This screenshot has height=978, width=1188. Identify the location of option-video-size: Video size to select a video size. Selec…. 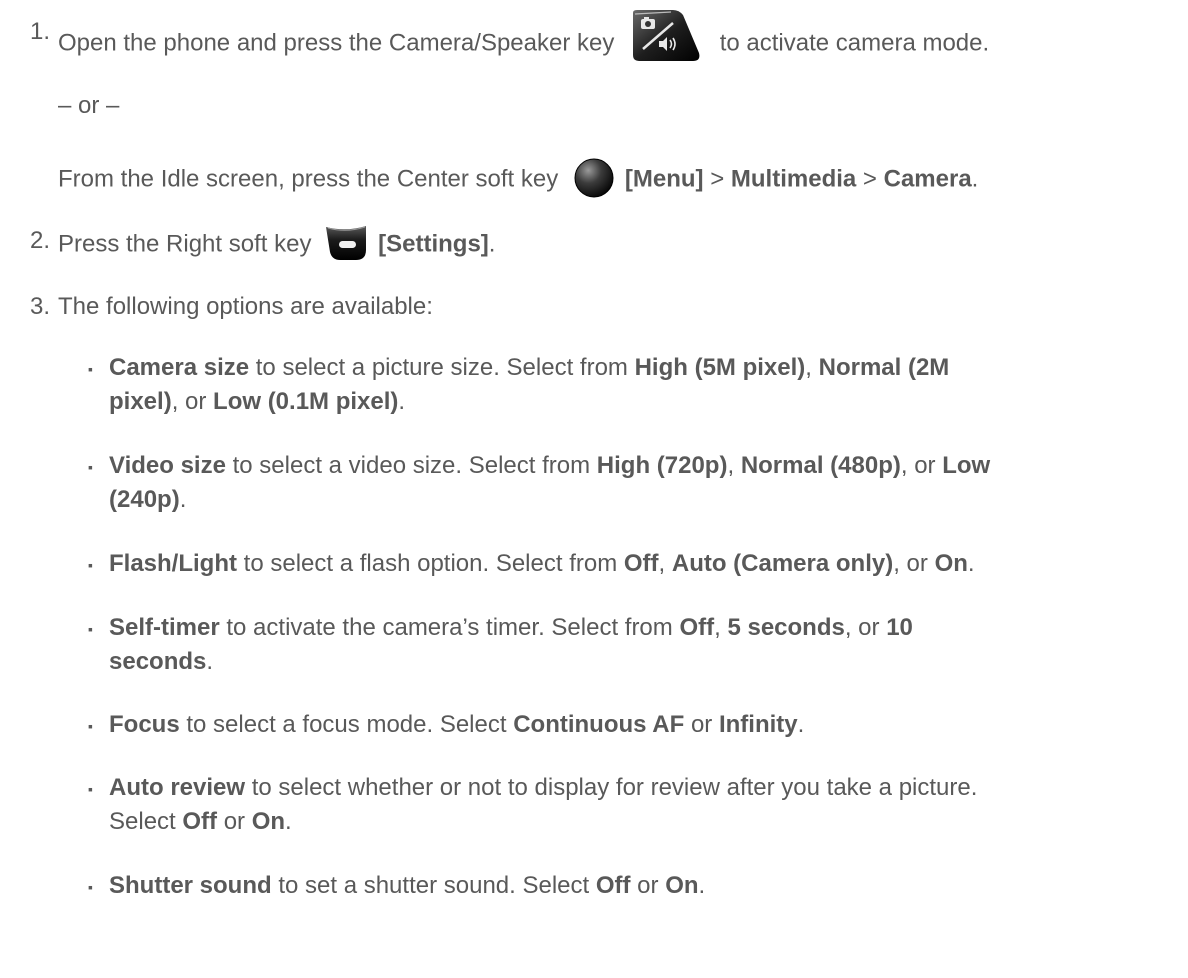
(549, 466).